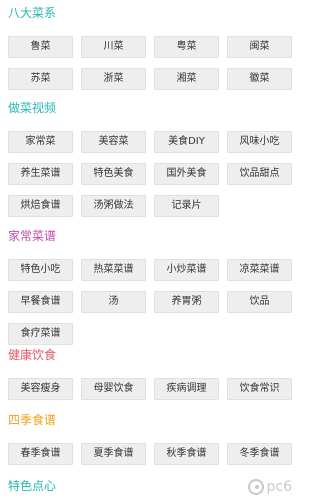 Image resolution: width=320 pixels, height=500 pixels. What do you see at coordinates (113, 454) in the screenshot?
I see `tag-summer-recipes: 夏季食谱` at bounding box center [113, 454].